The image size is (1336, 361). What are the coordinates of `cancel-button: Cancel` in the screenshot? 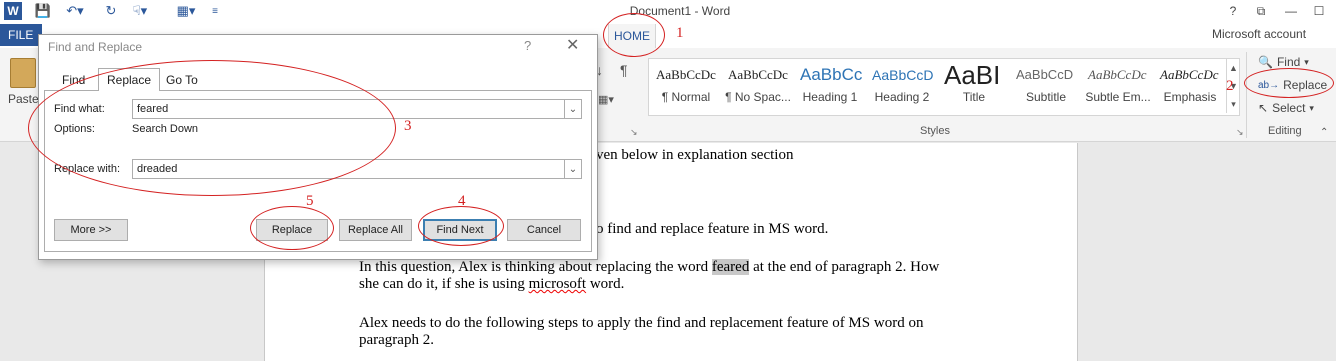 It's located at (544, 230).